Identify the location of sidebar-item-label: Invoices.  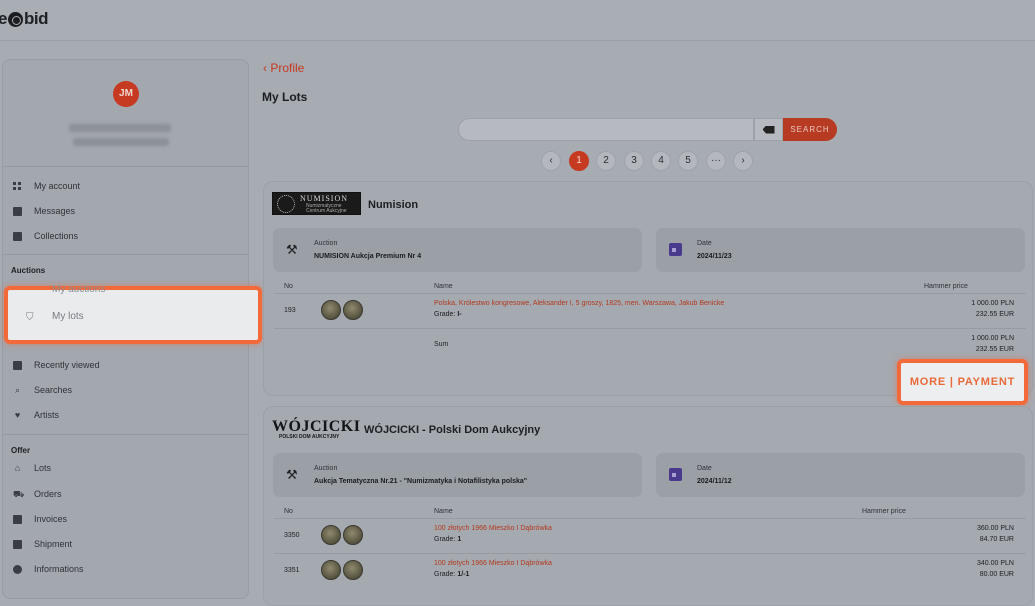
(51, 519).